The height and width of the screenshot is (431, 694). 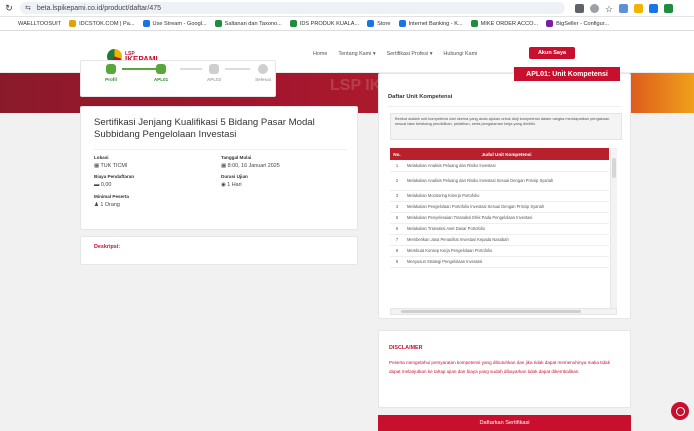 What do you see at coordinates (114, 181) in the screenshot?
I see `biaya-field: Biaya Pendaftaran ▬ 0,00` at bounding box center [114, 181].